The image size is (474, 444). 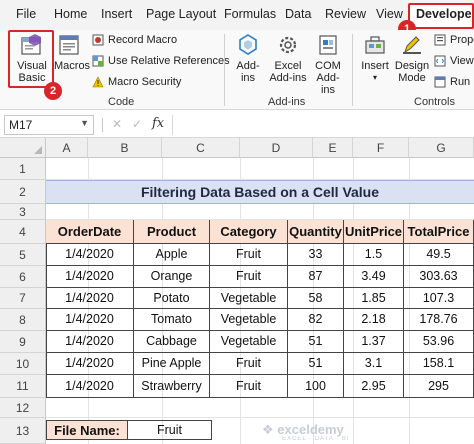 What do you see at coordinates (316, 255) in the screenshot?
I see `table-cell-quantity: 33` at bounding box center [316, 255].